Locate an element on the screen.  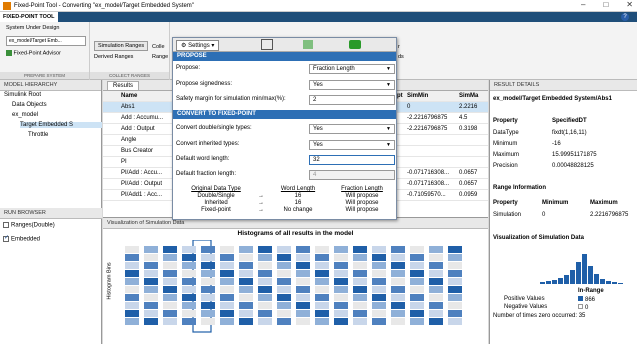
range-label-fragment: Range is located at coordinates (160, 57).